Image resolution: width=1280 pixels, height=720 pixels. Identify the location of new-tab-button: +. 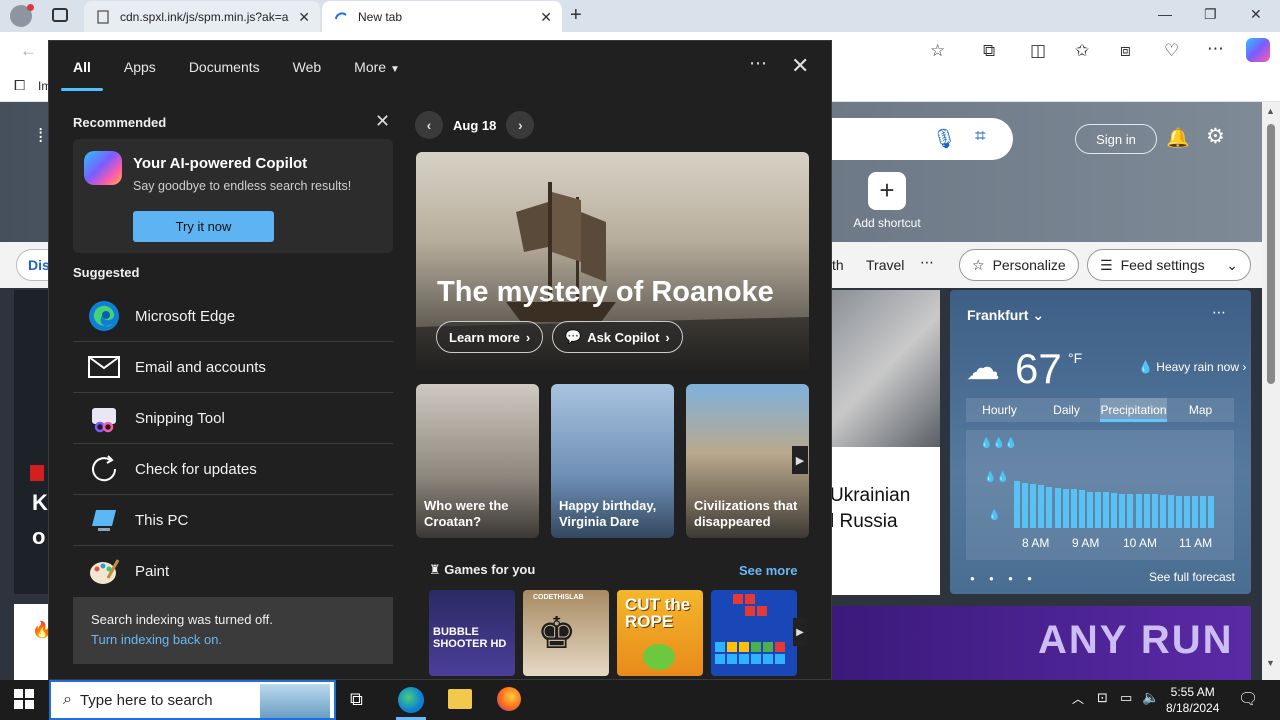
(576, 15).